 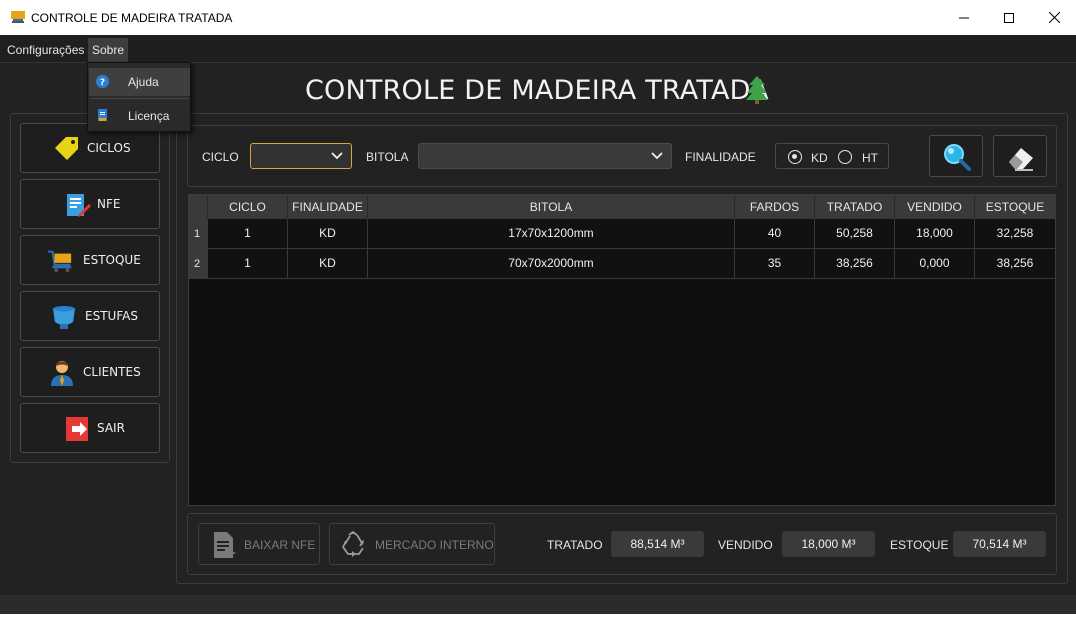 What do you see at coordinates (59, 261) in the screenshot?
I see `cart-icon` at bounding box center [59, 261].